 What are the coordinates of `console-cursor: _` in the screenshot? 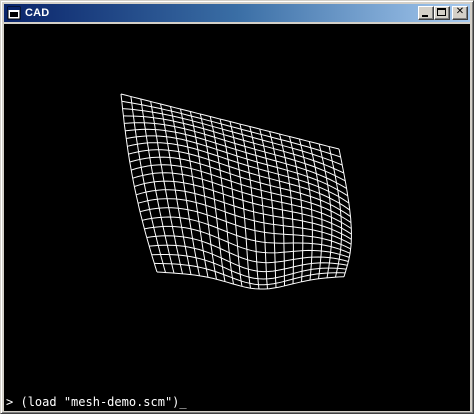 It's located at (183, 402).